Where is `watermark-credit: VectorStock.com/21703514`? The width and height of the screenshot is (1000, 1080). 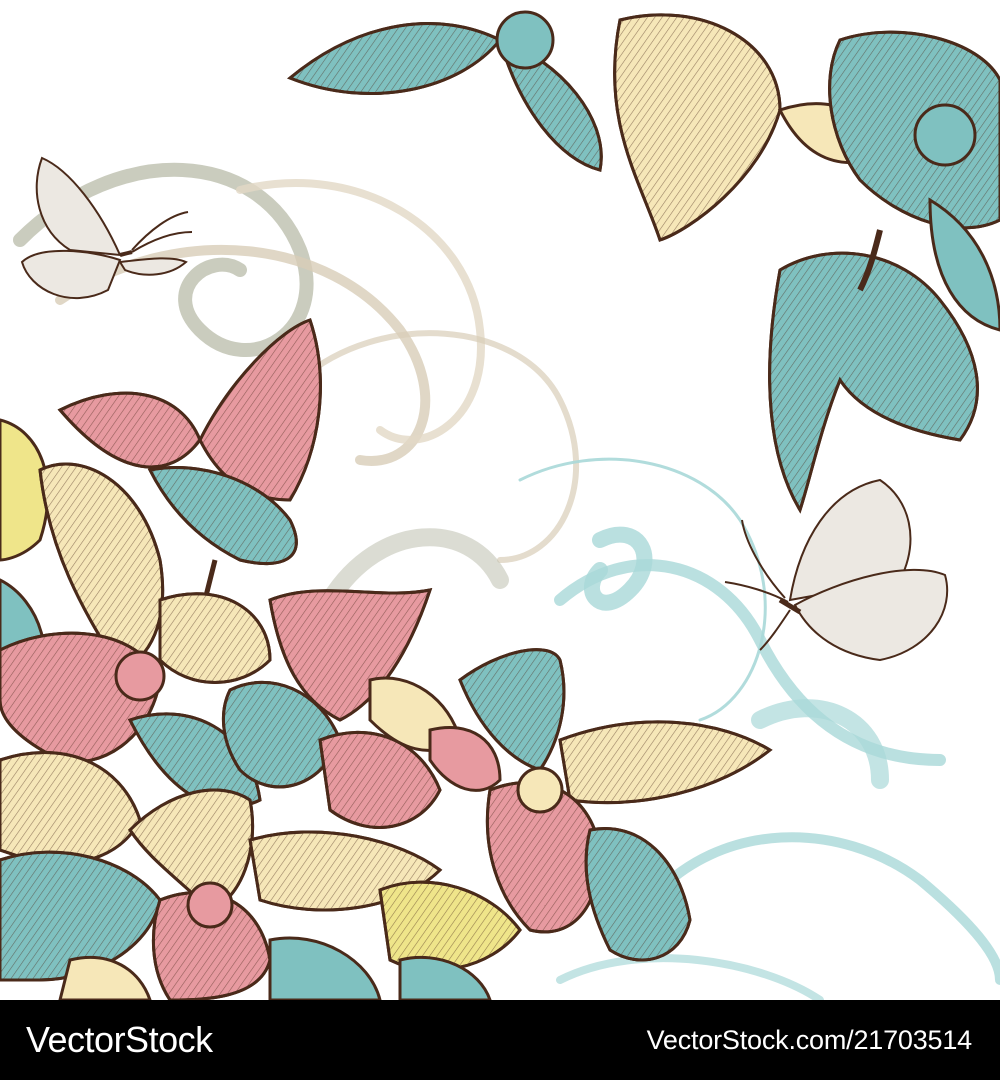 watermark-credit: VectorStock.com/21703514 is located at coordinates (809, 1039).